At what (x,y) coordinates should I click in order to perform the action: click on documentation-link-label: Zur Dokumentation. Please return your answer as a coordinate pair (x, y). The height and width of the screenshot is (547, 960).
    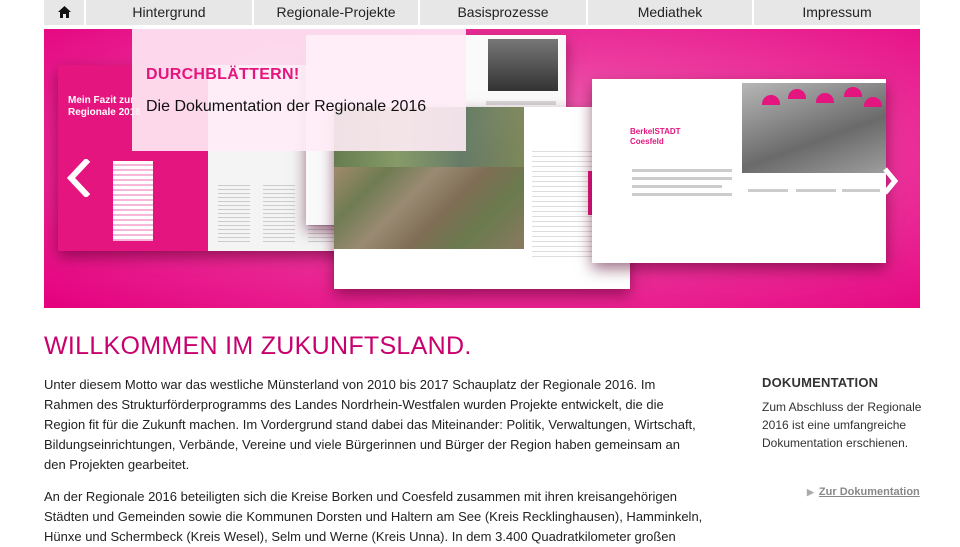
    Looking at the image, I should click on (869, 492).